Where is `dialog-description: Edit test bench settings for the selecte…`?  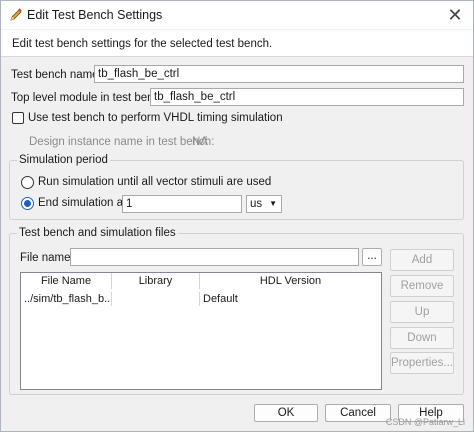 dialog-description: Edit test bench settings for the selecte… is located at coordinates (142, 44).